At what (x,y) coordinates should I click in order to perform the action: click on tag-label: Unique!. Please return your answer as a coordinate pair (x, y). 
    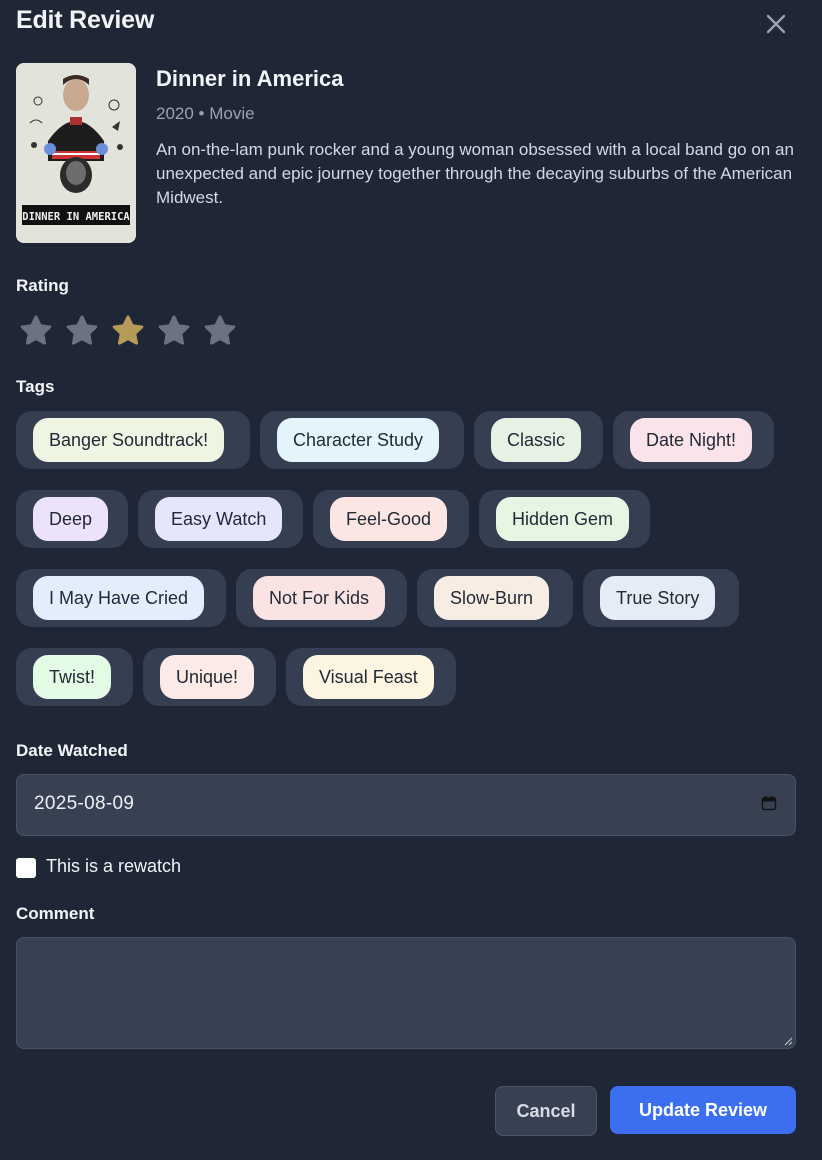
    Looking at the image, I should click on (207, 677).